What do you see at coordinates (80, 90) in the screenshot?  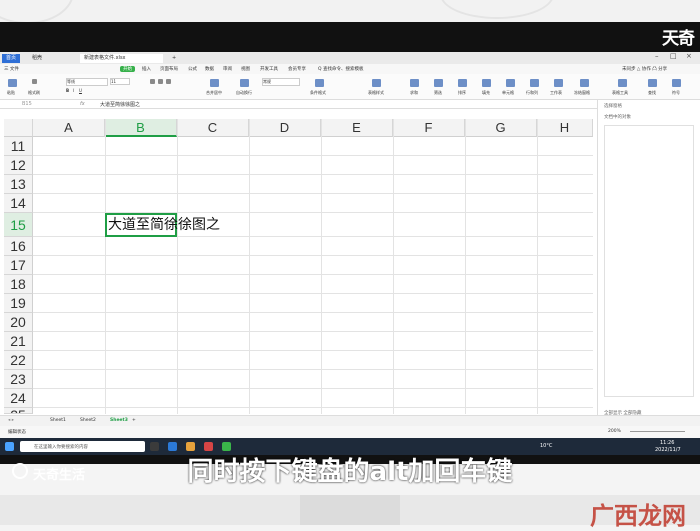 I see `underline-button: U` at bounding box center [80, 90].